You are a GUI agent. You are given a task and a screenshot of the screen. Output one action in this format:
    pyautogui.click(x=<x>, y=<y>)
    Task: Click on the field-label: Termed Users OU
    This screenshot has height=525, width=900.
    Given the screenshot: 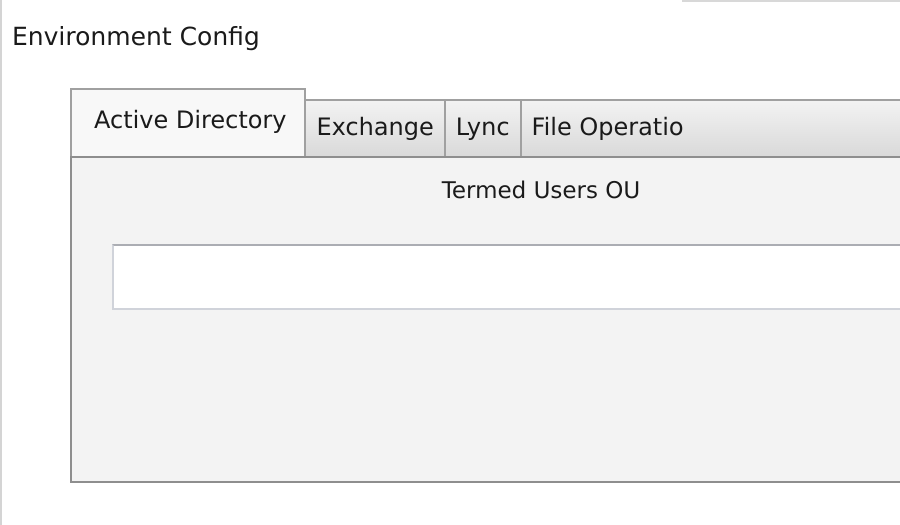 What is the action you would take?
    pyautogui.click(x=541, y=191)
    